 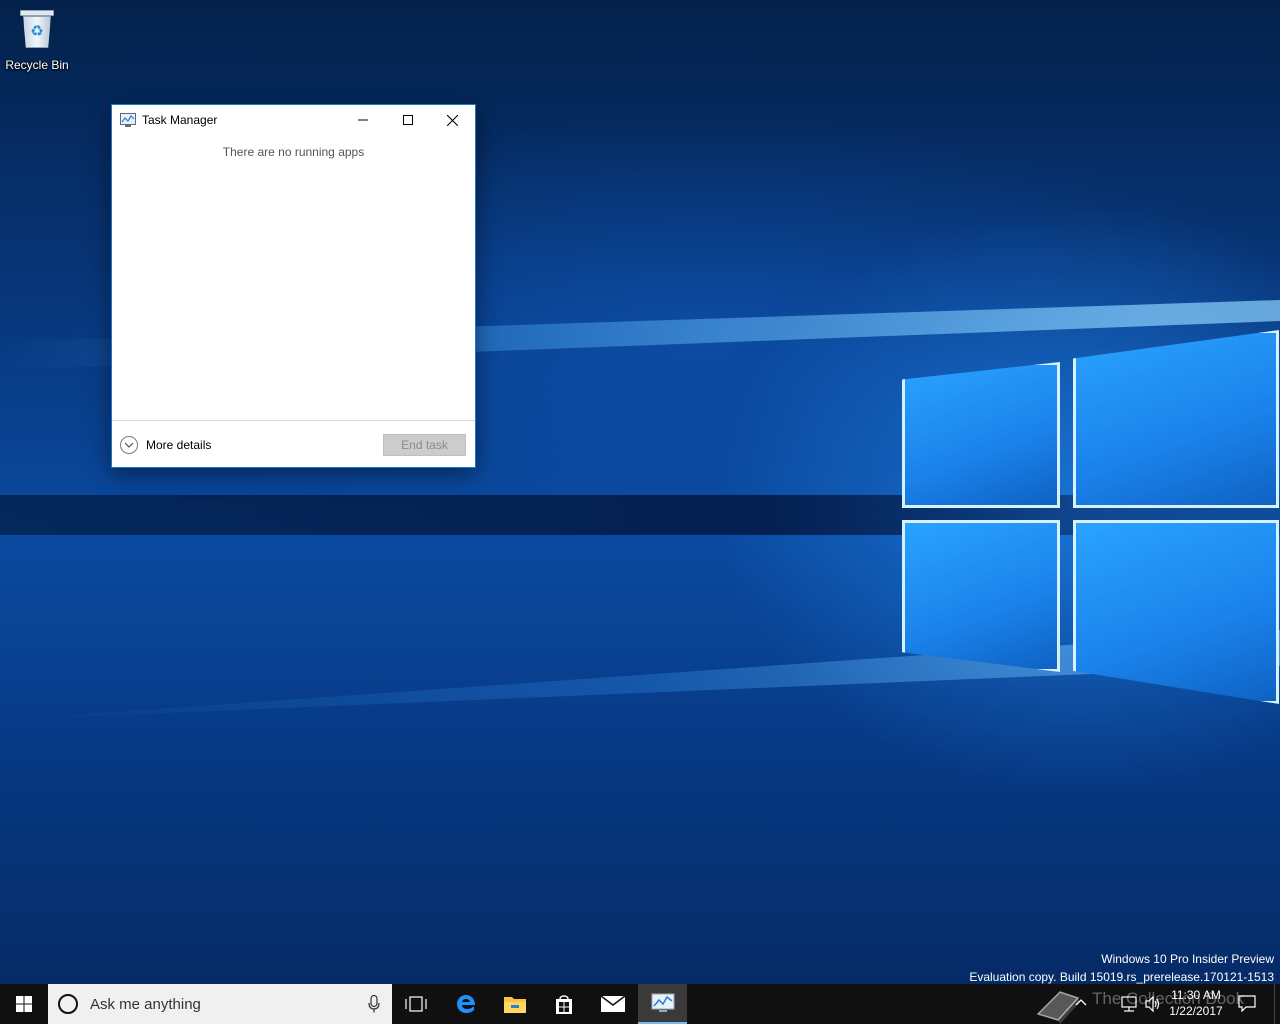 What do you see at coordinates (145, 1004) in the screenshot?
I see `search-placeholder: Ask me anything` at bounding box center [145, 1004].